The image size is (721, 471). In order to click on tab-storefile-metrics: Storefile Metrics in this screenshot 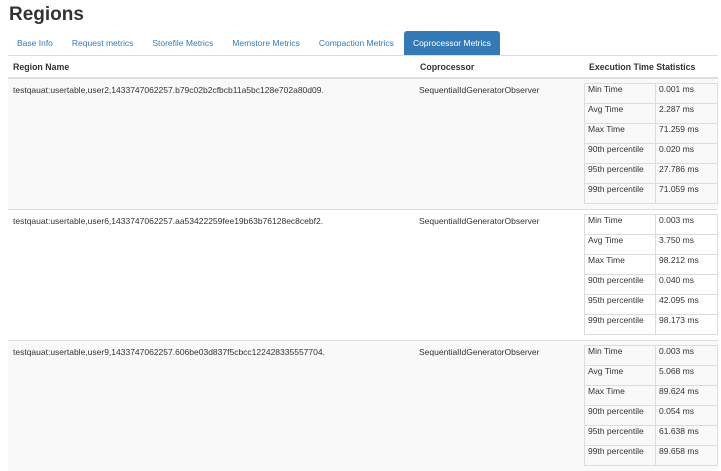, I will do `click(182, 43)`.